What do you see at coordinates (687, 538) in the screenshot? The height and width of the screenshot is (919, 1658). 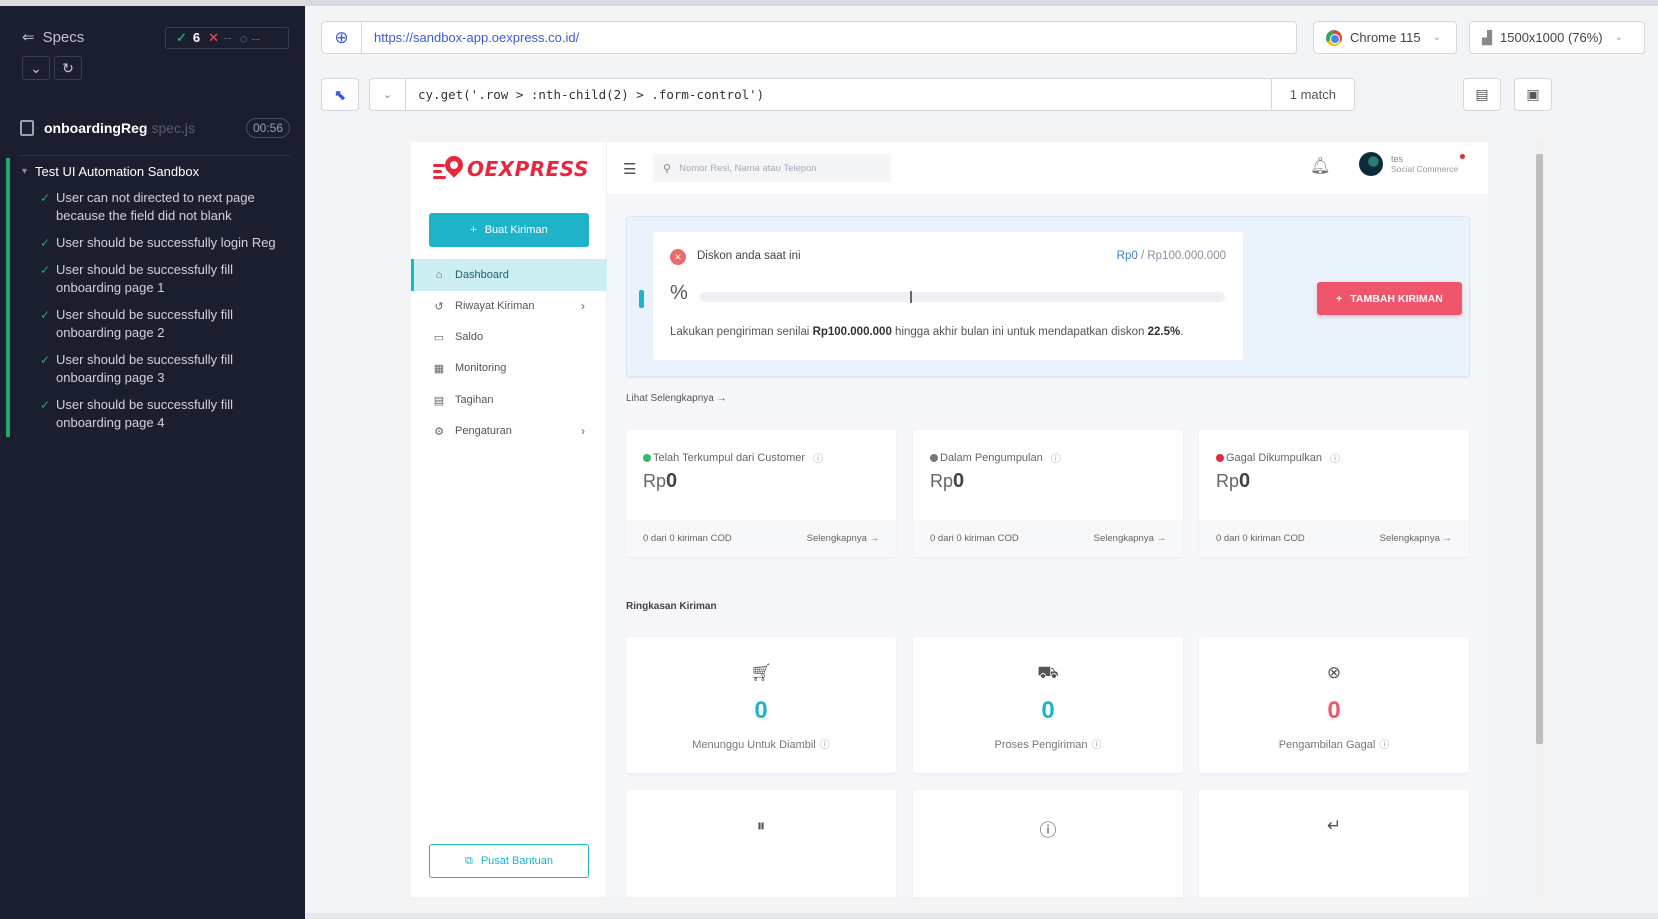 I see `cod-count: 0 dari 0 kiriman COD` at bounding box center [687, 538].